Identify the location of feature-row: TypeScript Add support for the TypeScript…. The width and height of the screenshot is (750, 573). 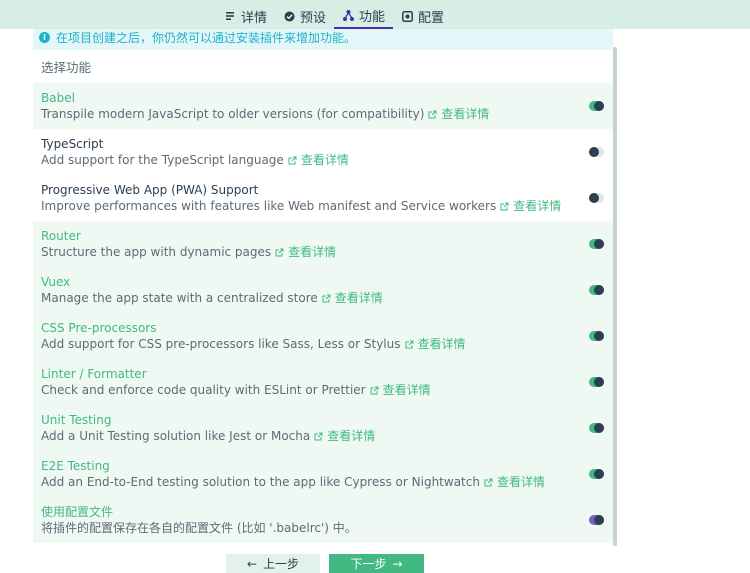
(323, 152).